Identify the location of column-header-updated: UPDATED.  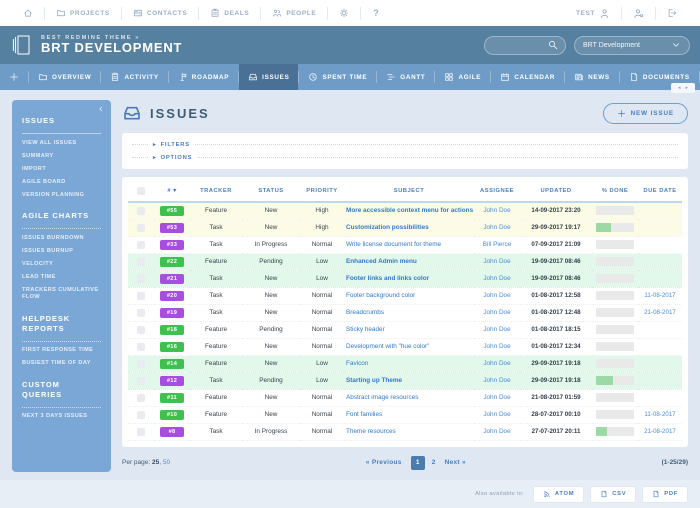
(556, 191).